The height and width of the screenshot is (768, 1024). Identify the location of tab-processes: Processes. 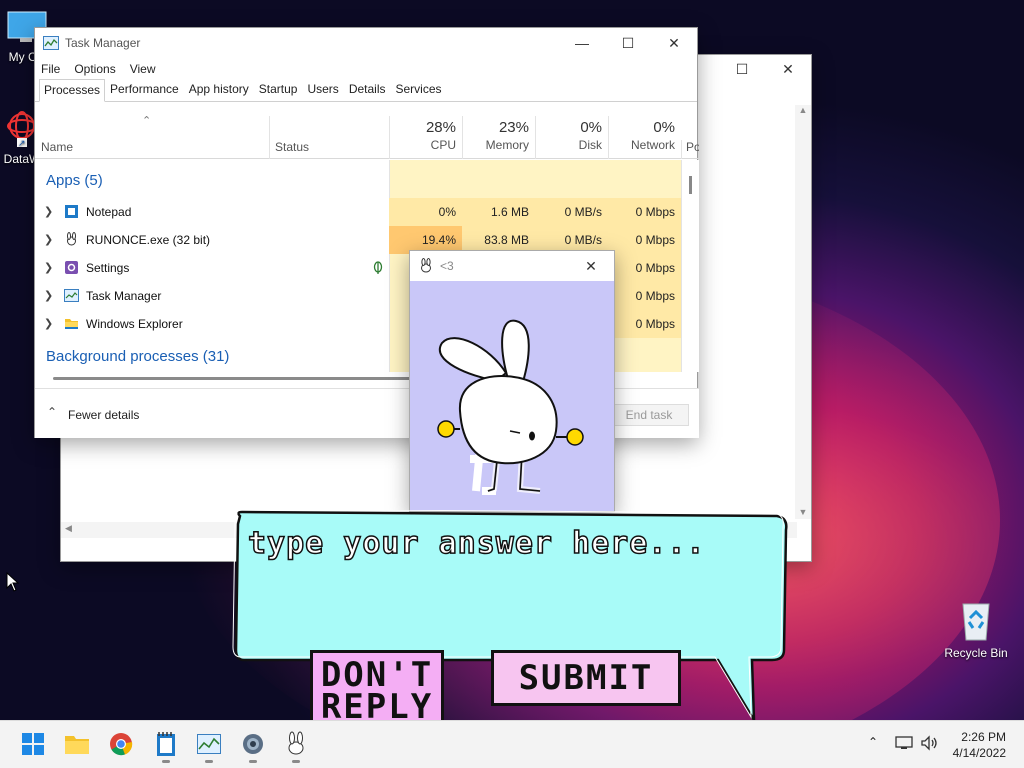
(72, 90).